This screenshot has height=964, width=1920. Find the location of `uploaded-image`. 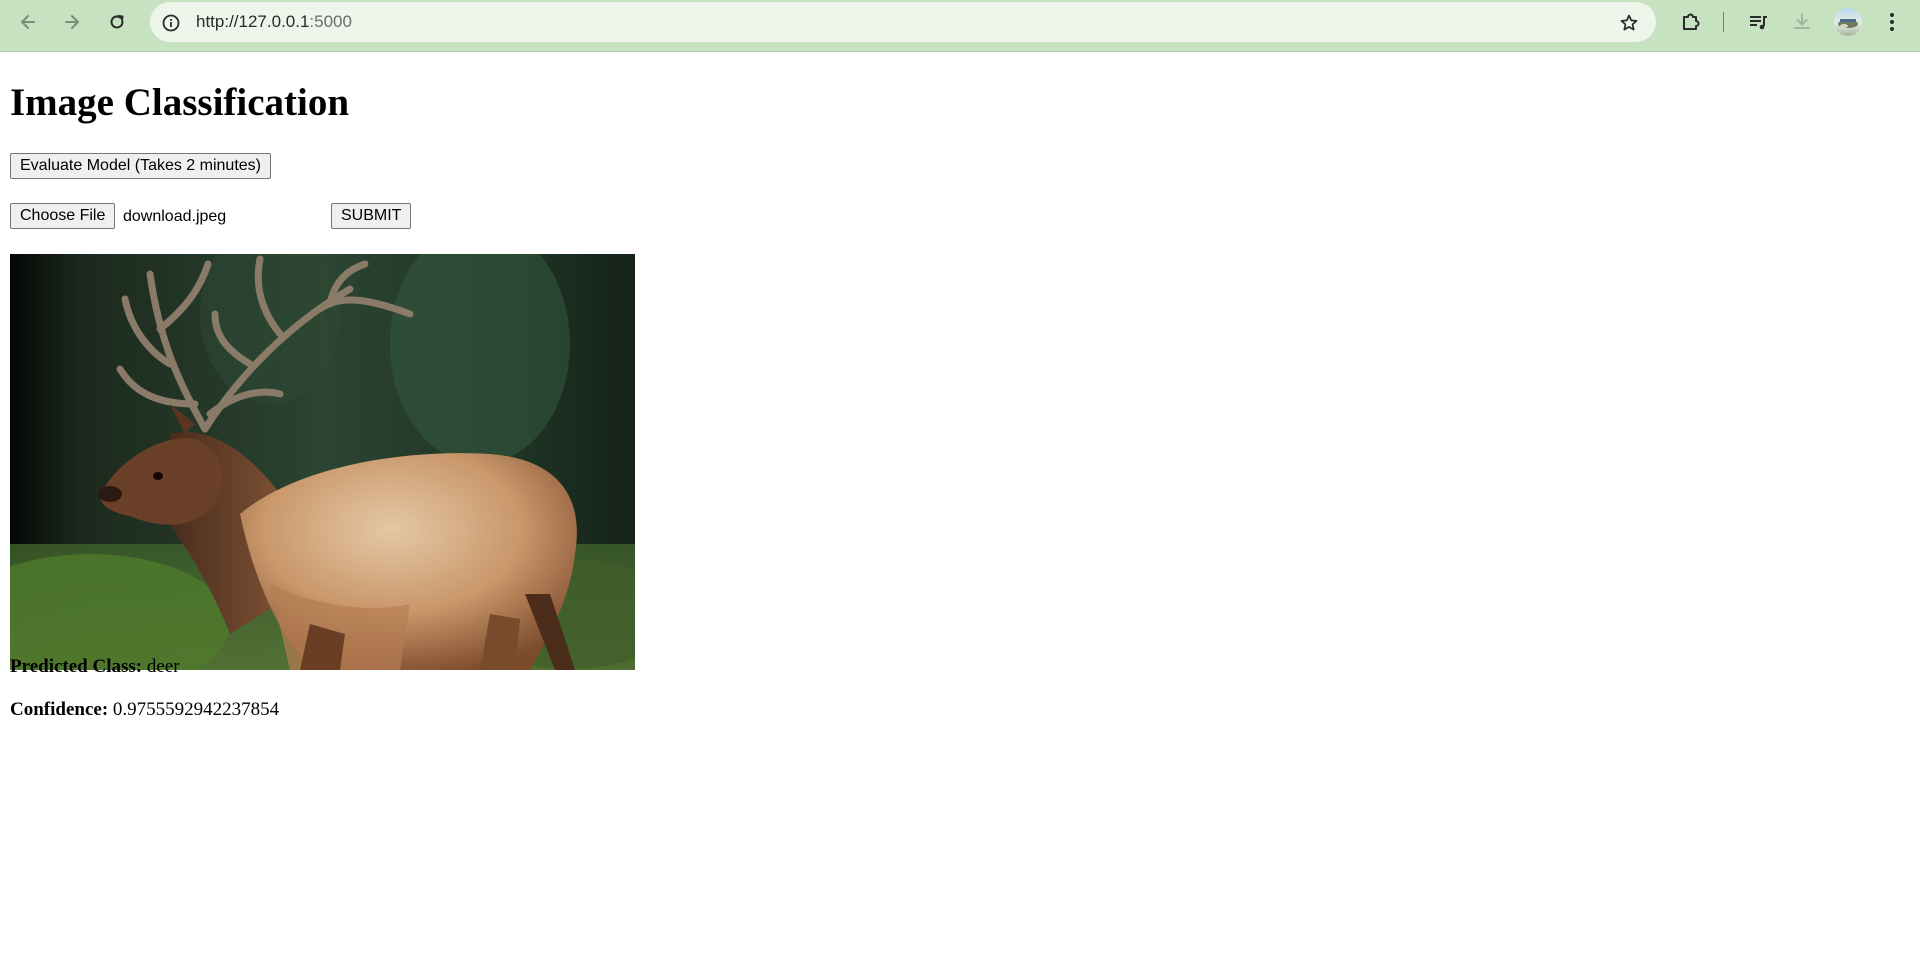

uploaded-image is located at coordinates (322, 462).